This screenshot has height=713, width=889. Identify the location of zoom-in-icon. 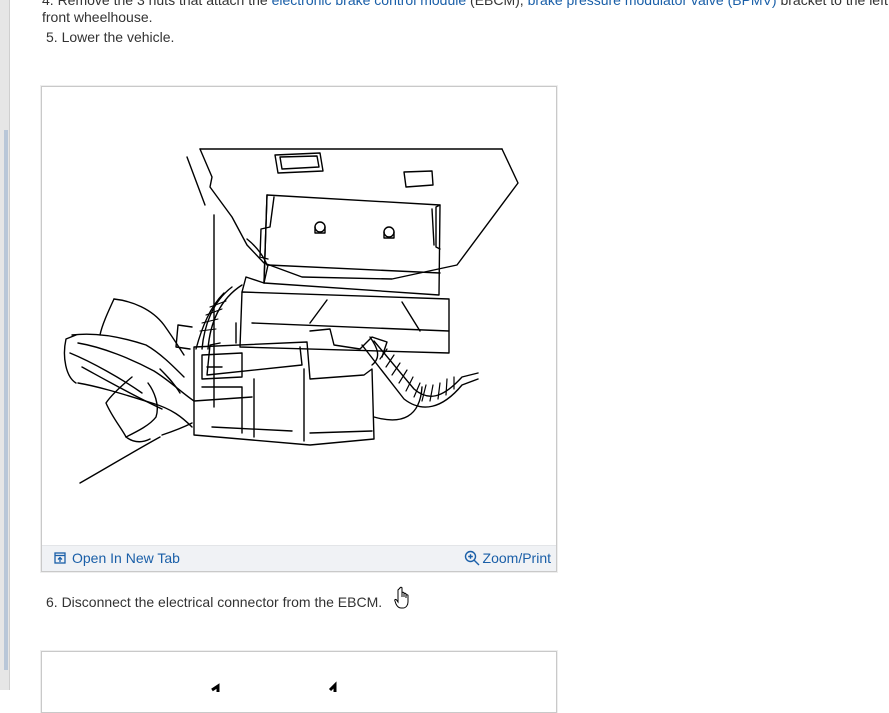
(472, 558).